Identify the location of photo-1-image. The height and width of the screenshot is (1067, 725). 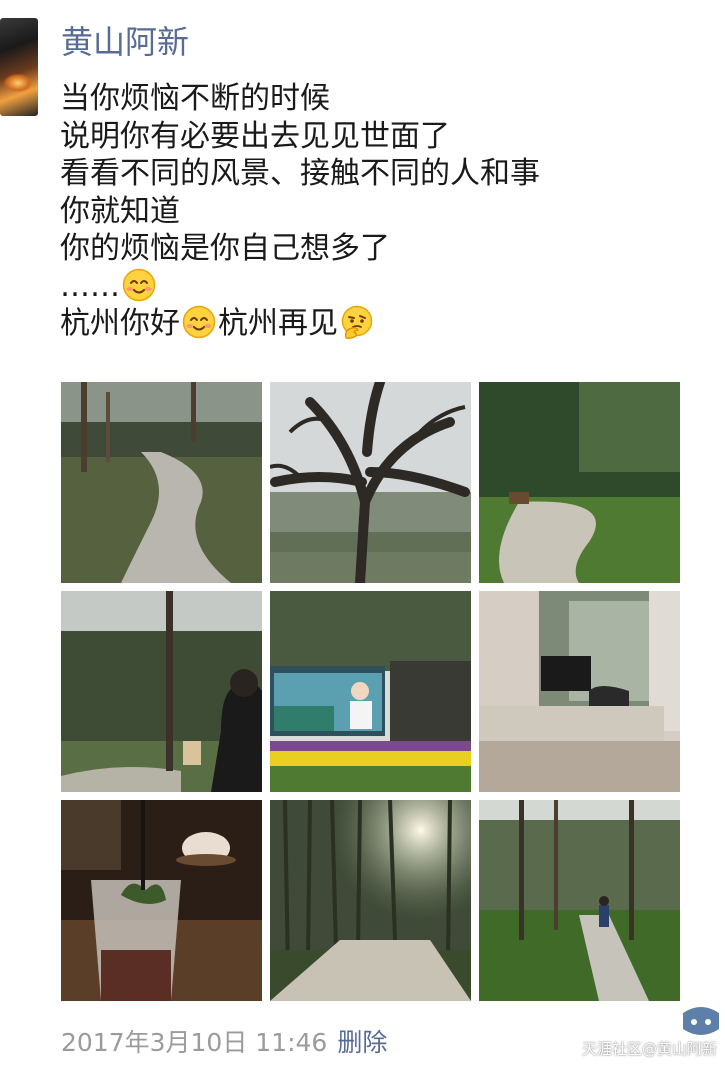
(161, 482).